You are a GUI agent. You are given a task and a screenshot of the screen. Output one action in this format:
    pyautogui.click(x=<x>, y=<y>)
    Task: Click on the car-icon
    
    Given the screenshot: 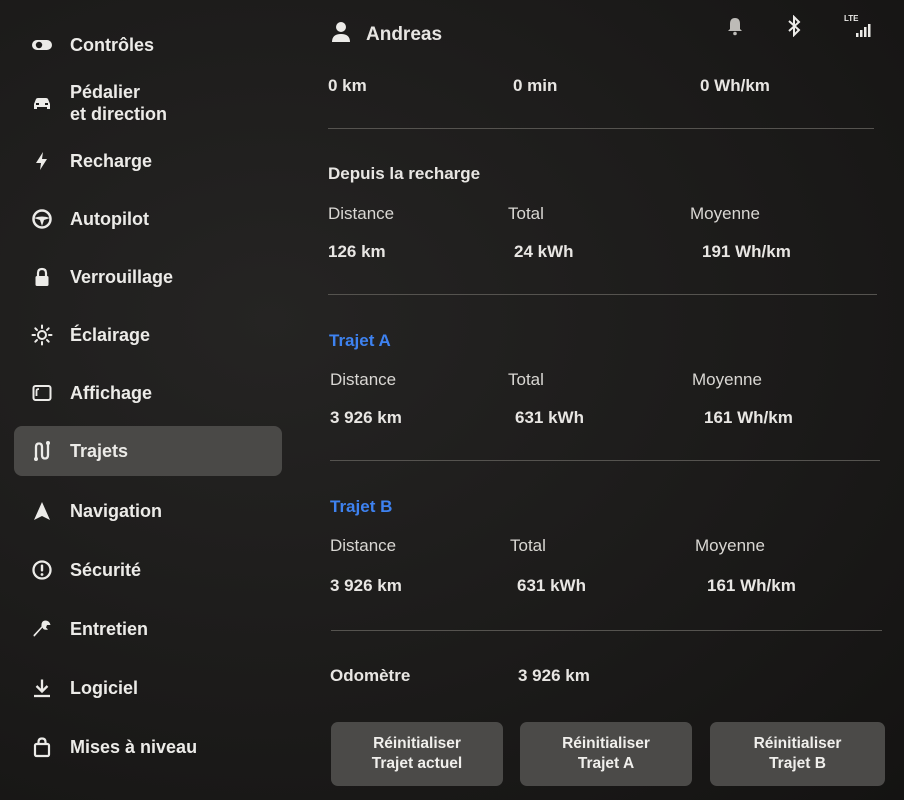 What is the action you would take?
    pyautogui.click(x=42, y=103)
    